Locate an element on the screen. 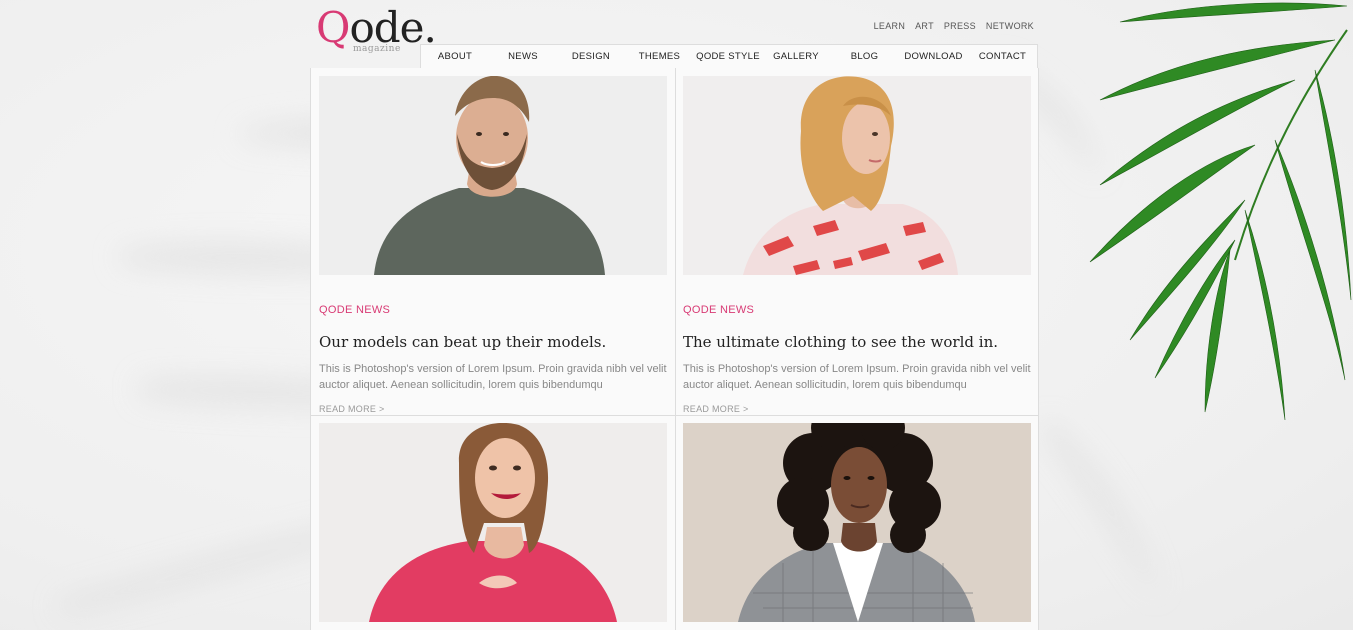 This screenshot has height=630, width=1353. top-links: LEARN ART PRESS NETWORK is located at coordinates (954, 26).